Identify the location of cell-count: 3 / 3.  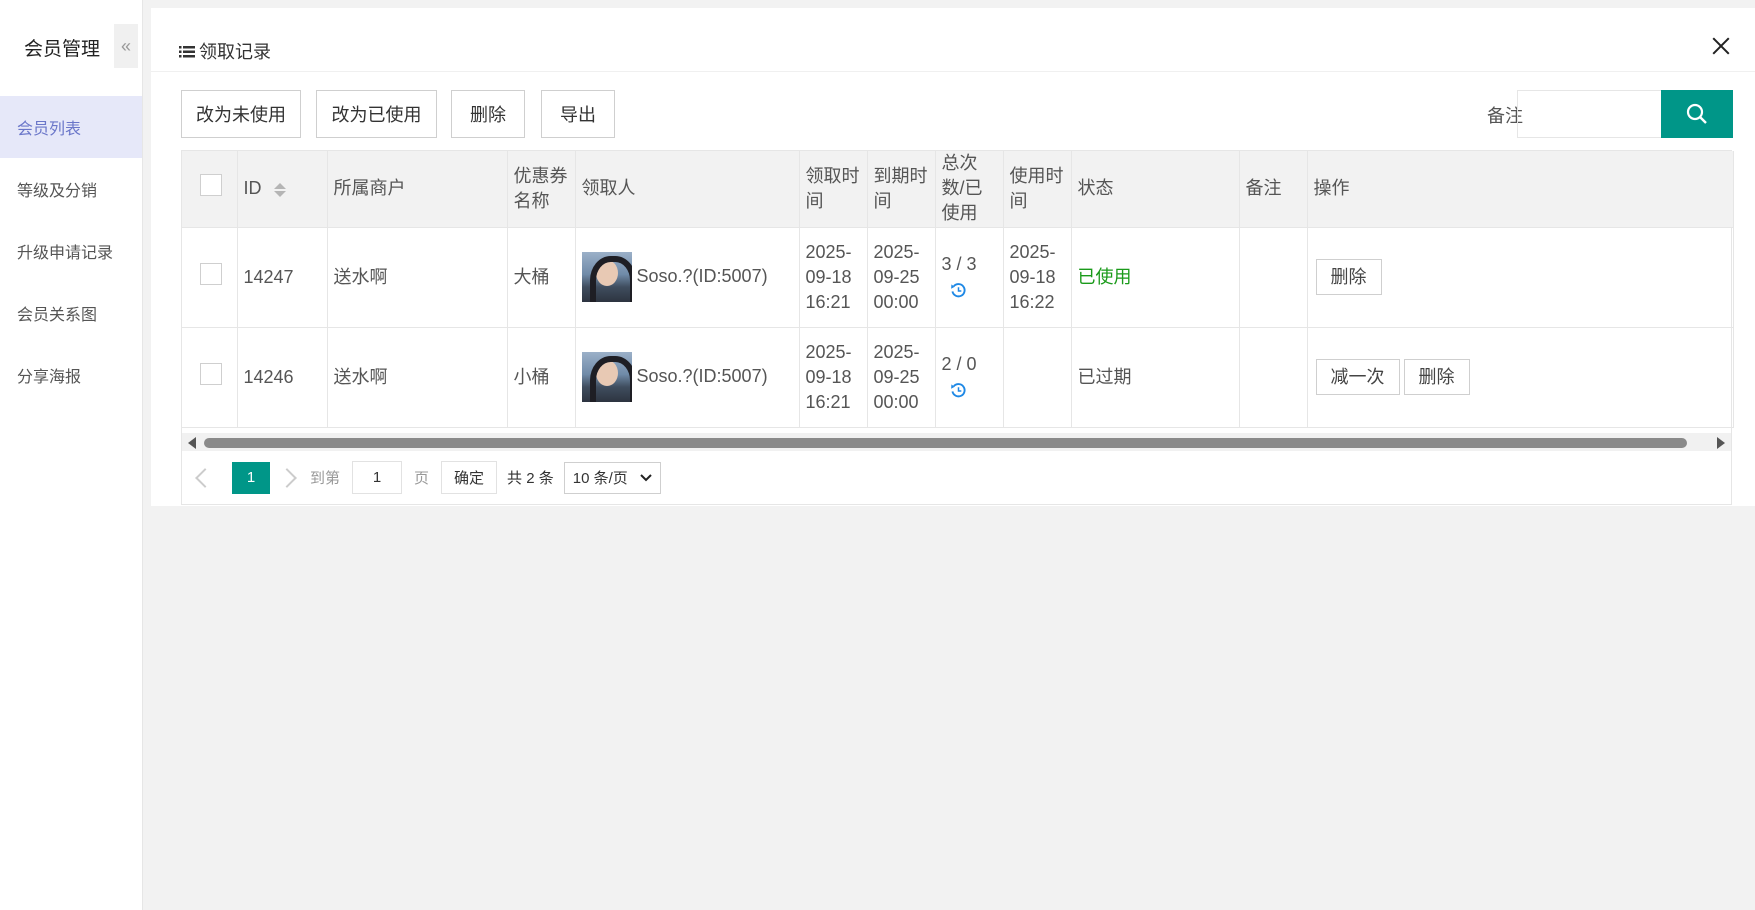
(969, 277).